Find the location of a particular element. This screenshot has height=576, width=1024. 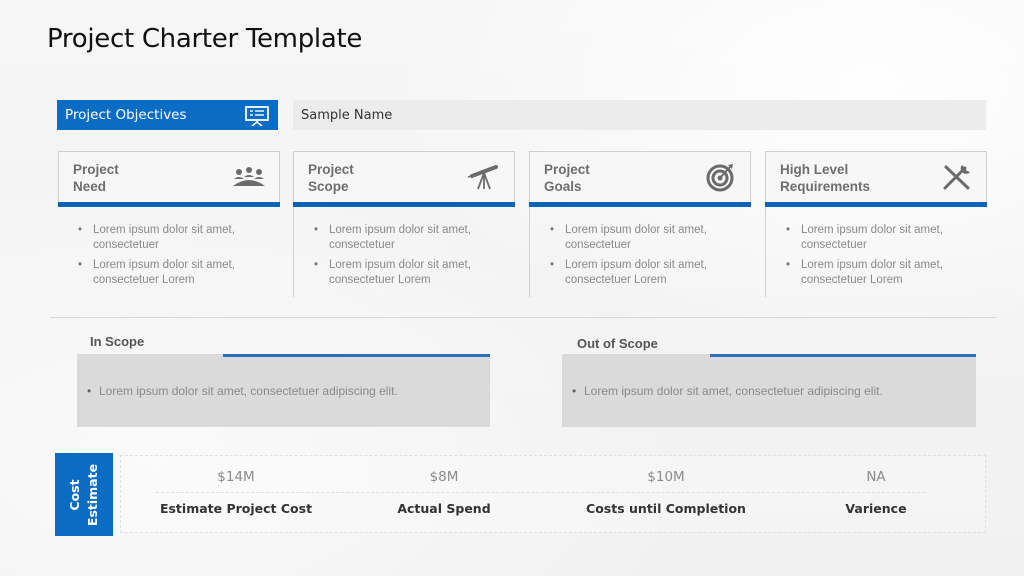

objectives-value-text: Sample Name is located at coordinates (347, 115).